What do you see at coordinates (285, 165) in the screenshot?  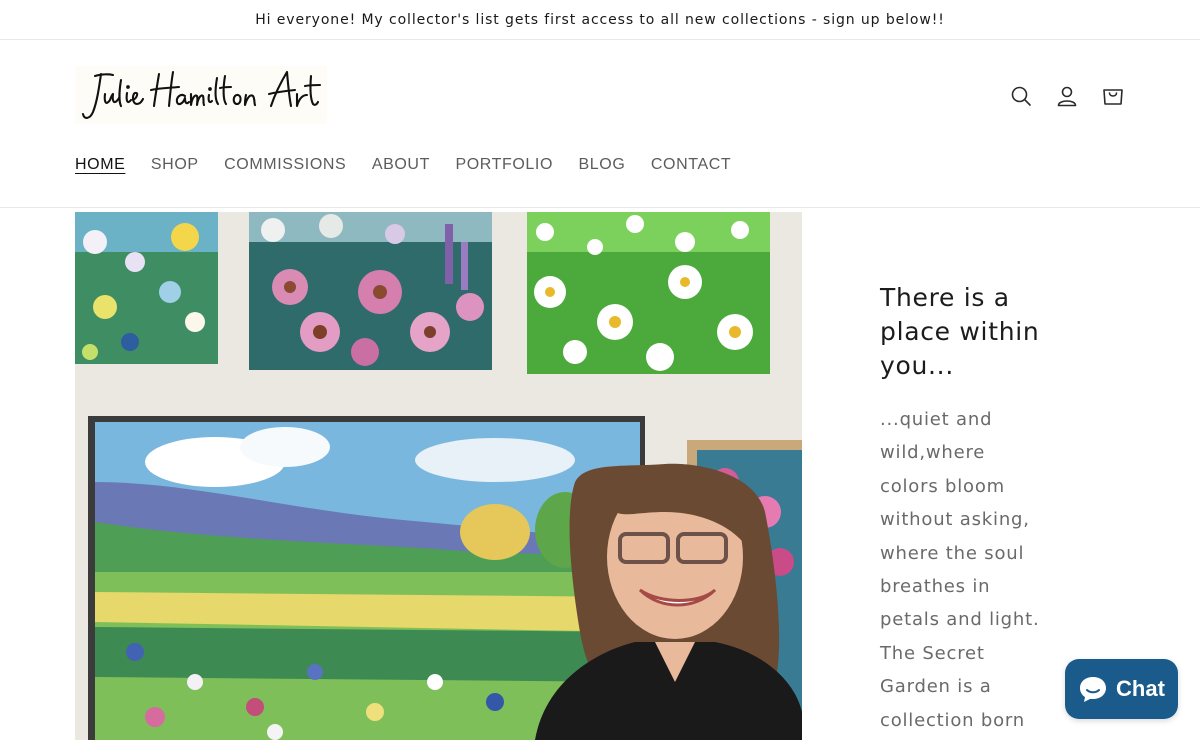 I see `nav-commissions: COMMISSIONS` at bounding box center [285, 165].